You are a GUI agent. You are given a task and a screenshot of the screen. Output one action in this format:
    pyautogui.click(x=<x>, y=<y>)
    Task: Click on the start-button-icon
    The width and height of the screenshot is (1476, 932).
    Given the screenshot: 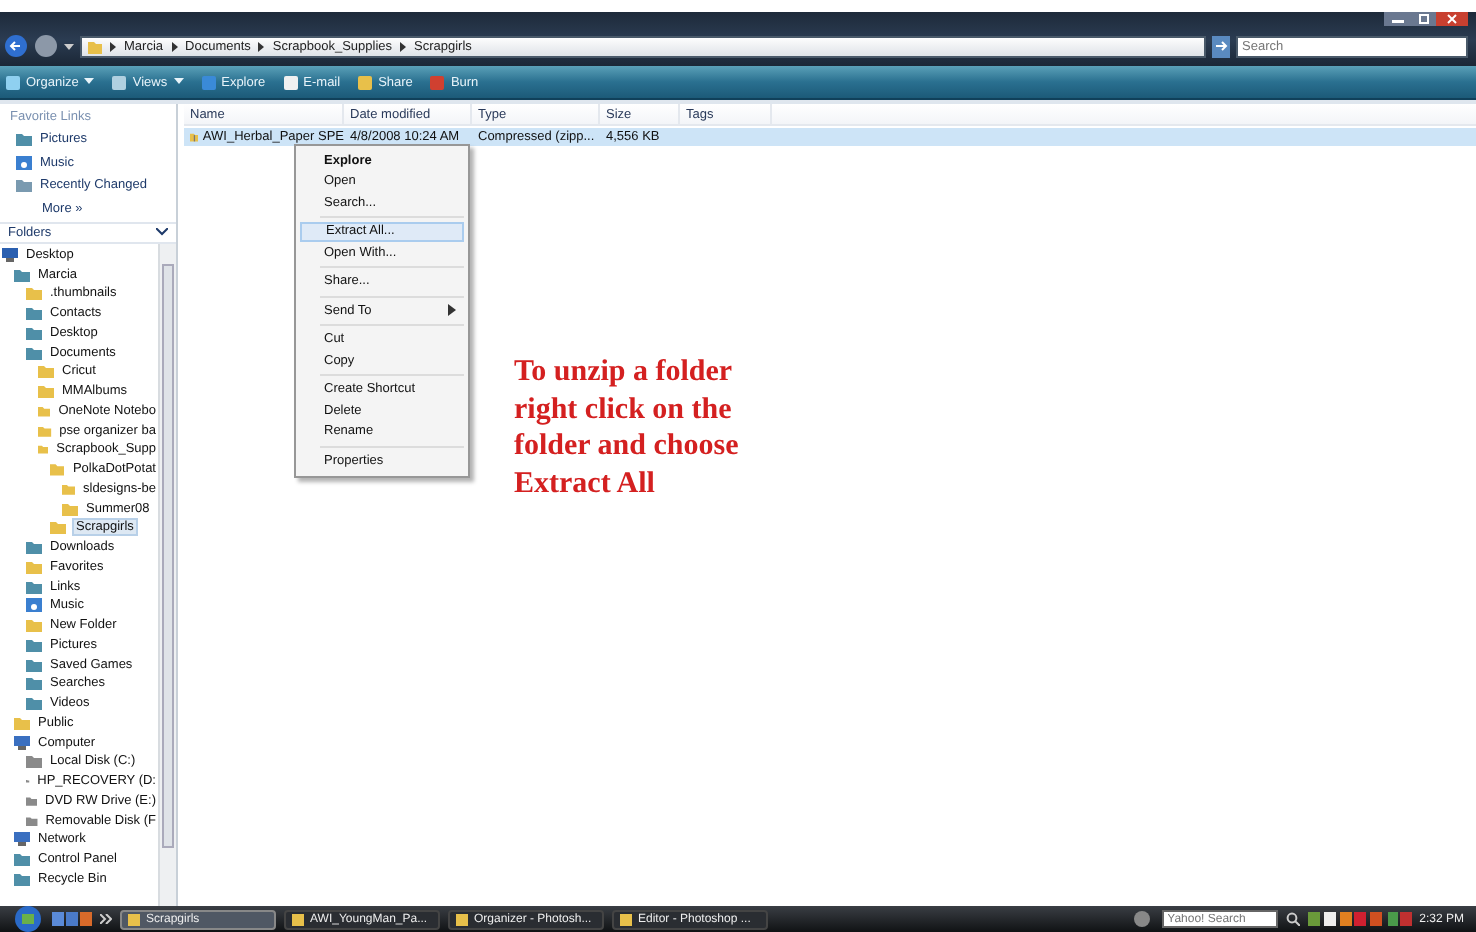 What is the action you would take?
    pyautogui.click(x=28, y=919)
    